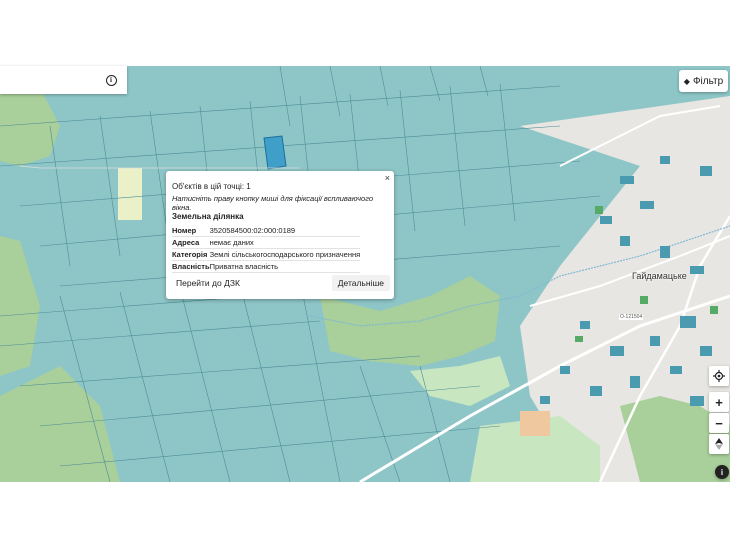 This screenshot has height=547, width=730. I want to click on compass-icon, so click(719, 444).